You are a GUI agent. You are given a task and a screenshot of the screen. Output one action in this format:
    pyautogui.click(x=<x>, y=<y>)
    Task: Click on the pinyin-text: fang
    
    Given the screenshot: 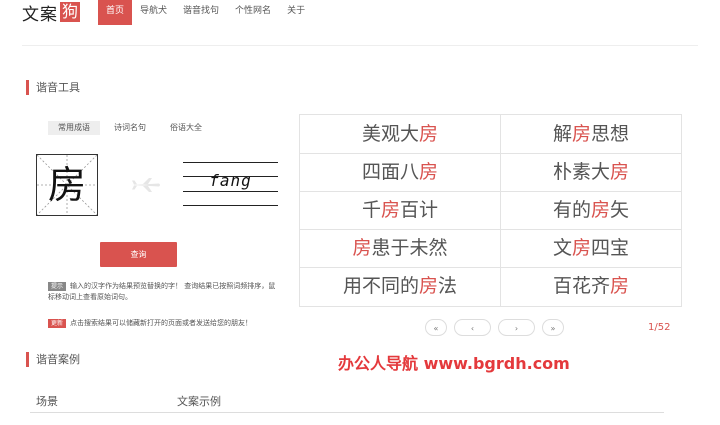 What is the action you would take?
    pyautogui.click(x=230, y=180)
    